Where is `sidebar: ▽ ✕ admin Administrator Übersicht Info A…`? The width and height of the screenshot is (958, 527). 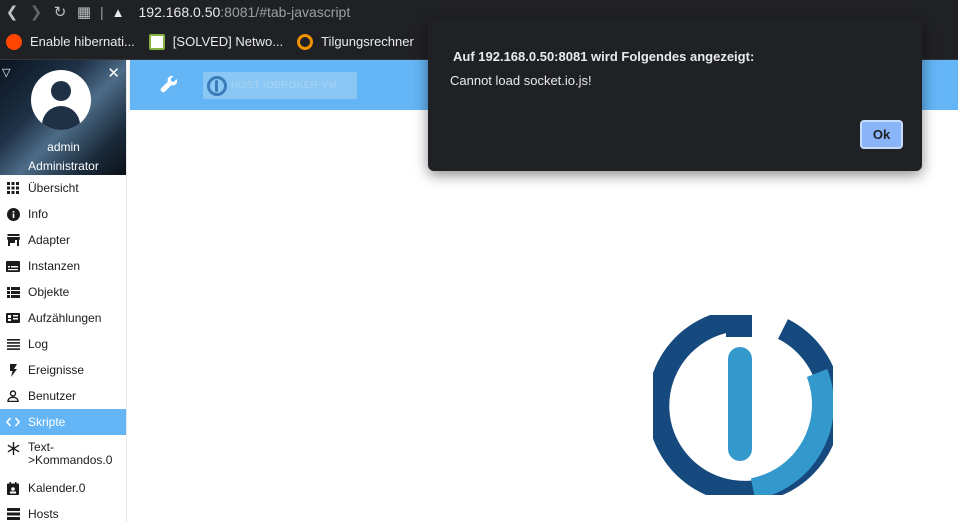 sidebar: ▽ ✕ admin Administrator Übersicht Info A… is located at coordinates (63, 291).